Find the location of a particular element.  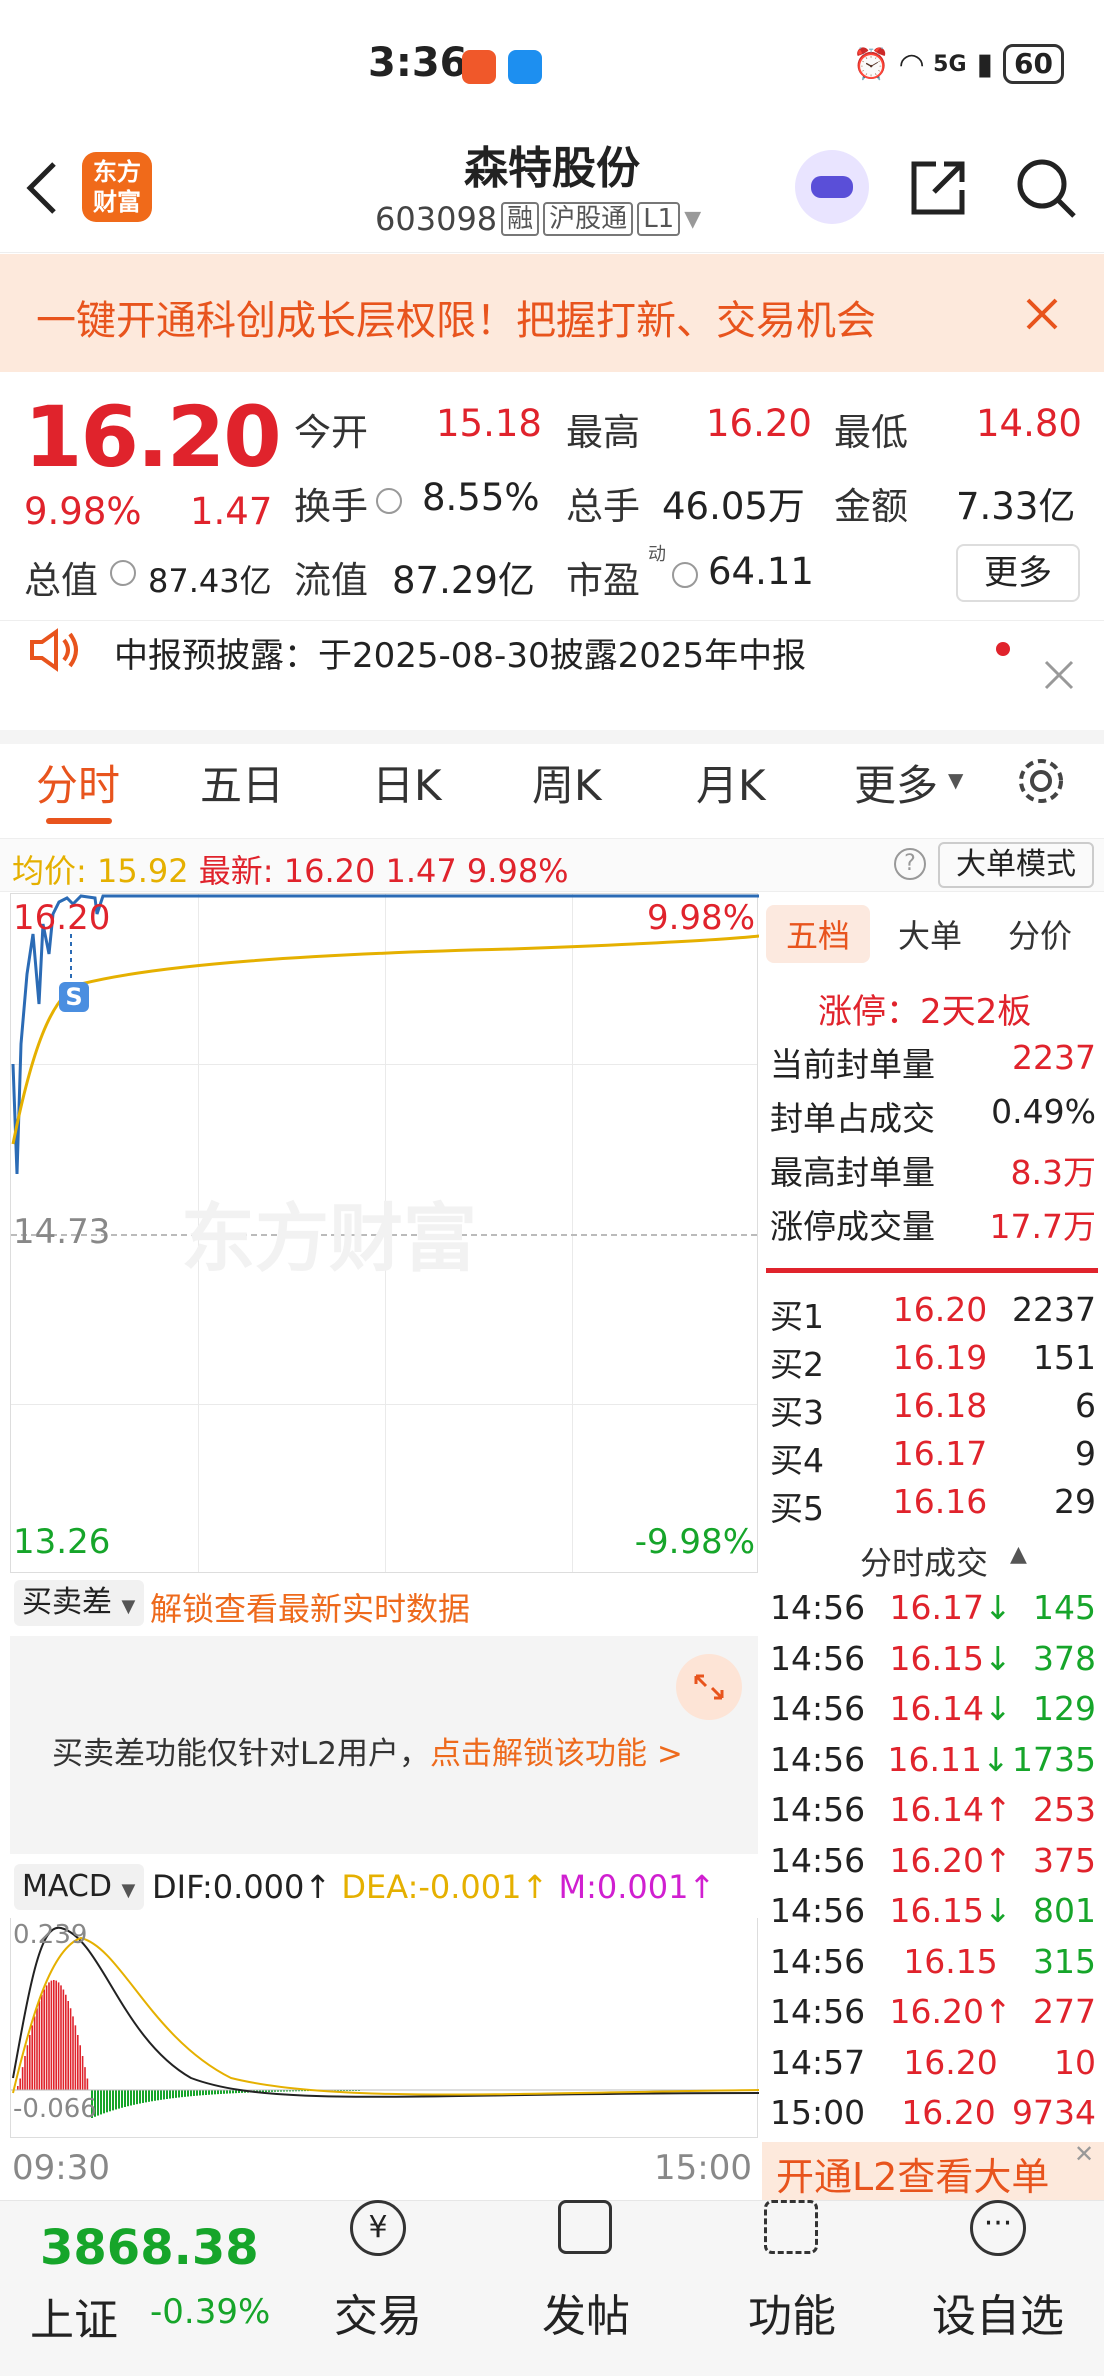

bid-row: 买3 16.18 6 is located at coordinates (933, 1410).